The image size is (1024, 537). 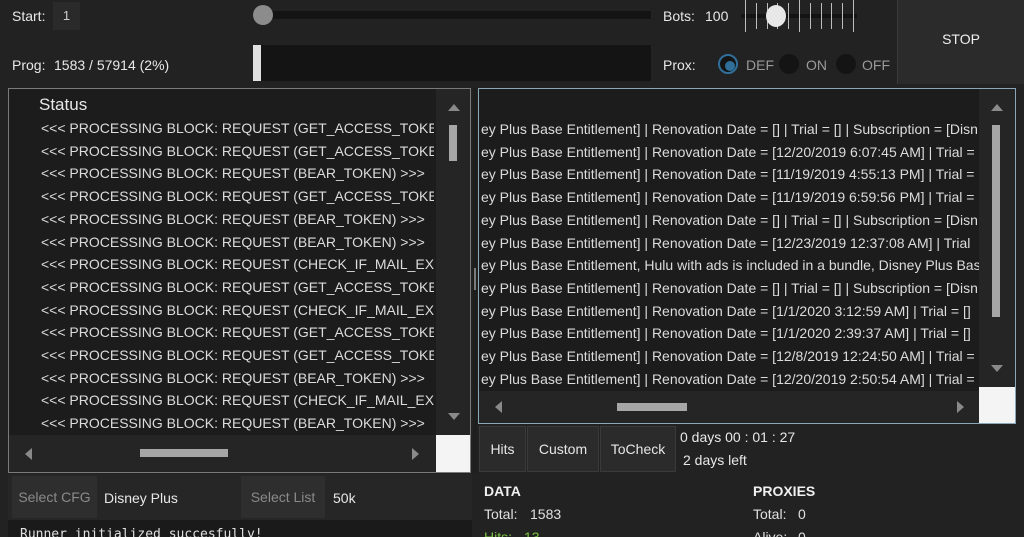 What do you see at coordinates (717, 16) in the screenshot?
I see `bots-value: 100` at bounding box center [717, 16].